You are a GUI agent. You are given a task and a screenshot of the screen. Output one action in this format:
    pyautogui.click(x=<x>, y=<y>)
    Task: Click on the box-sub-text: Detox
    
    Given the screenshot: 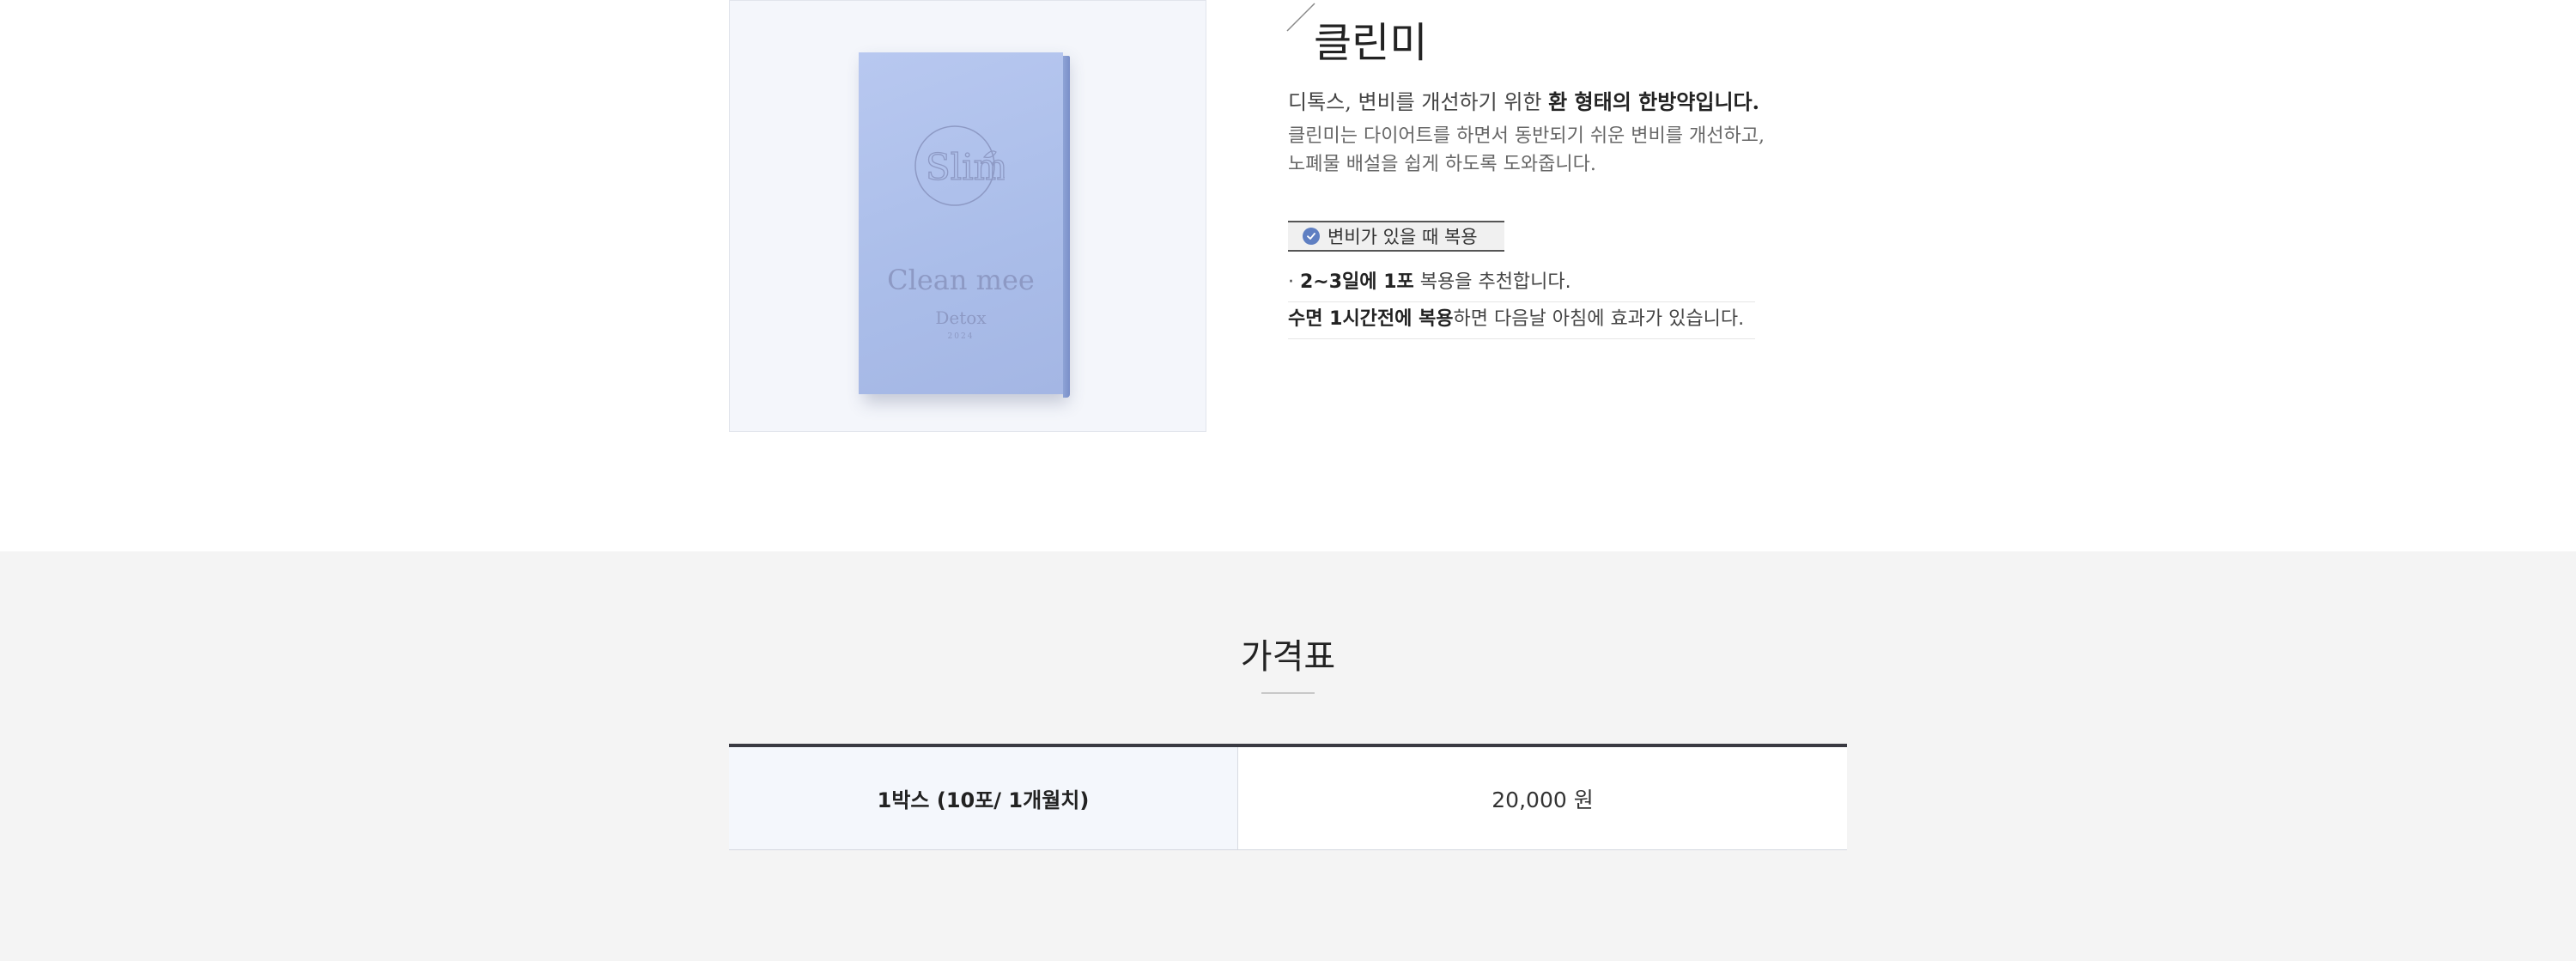 What is the action you would take?
    pyautogui.click(x=961, y=318)
    